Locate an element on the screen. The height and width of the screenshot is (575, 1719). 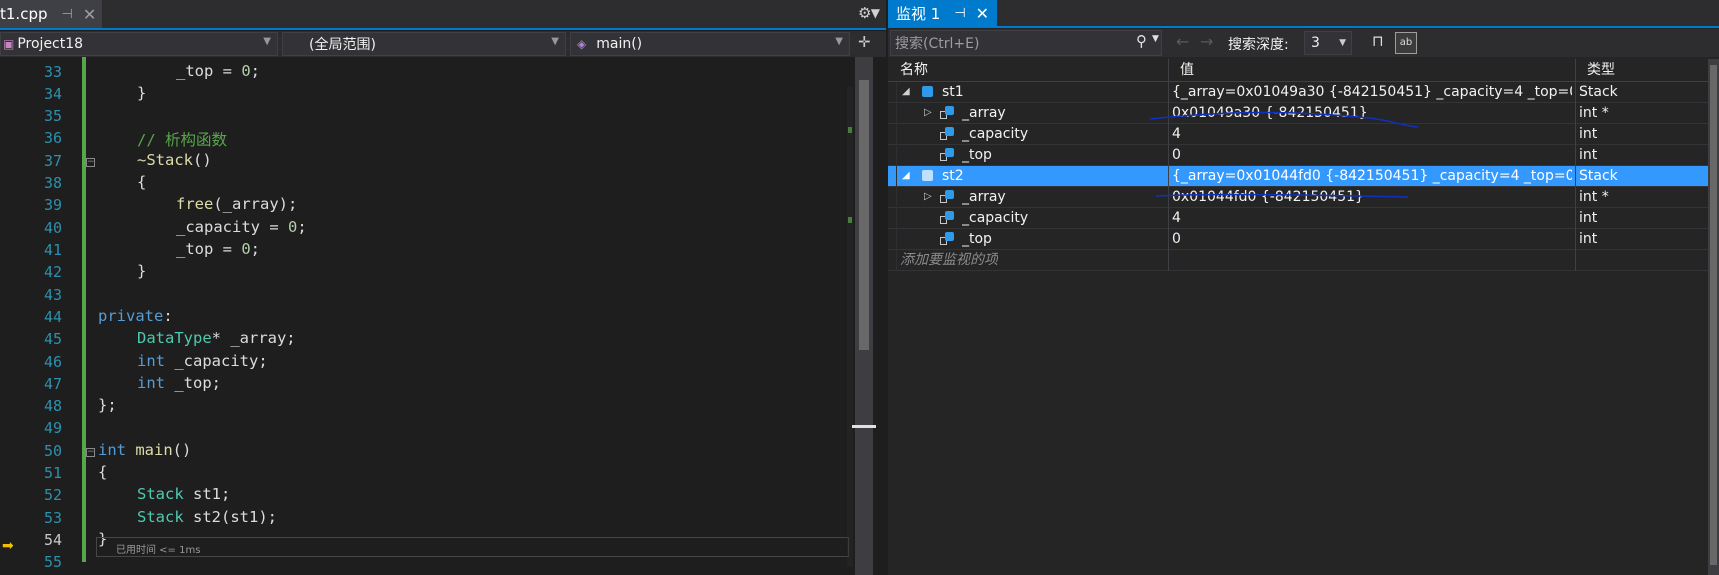
member-label: main() is located at coordinates (619, 44).